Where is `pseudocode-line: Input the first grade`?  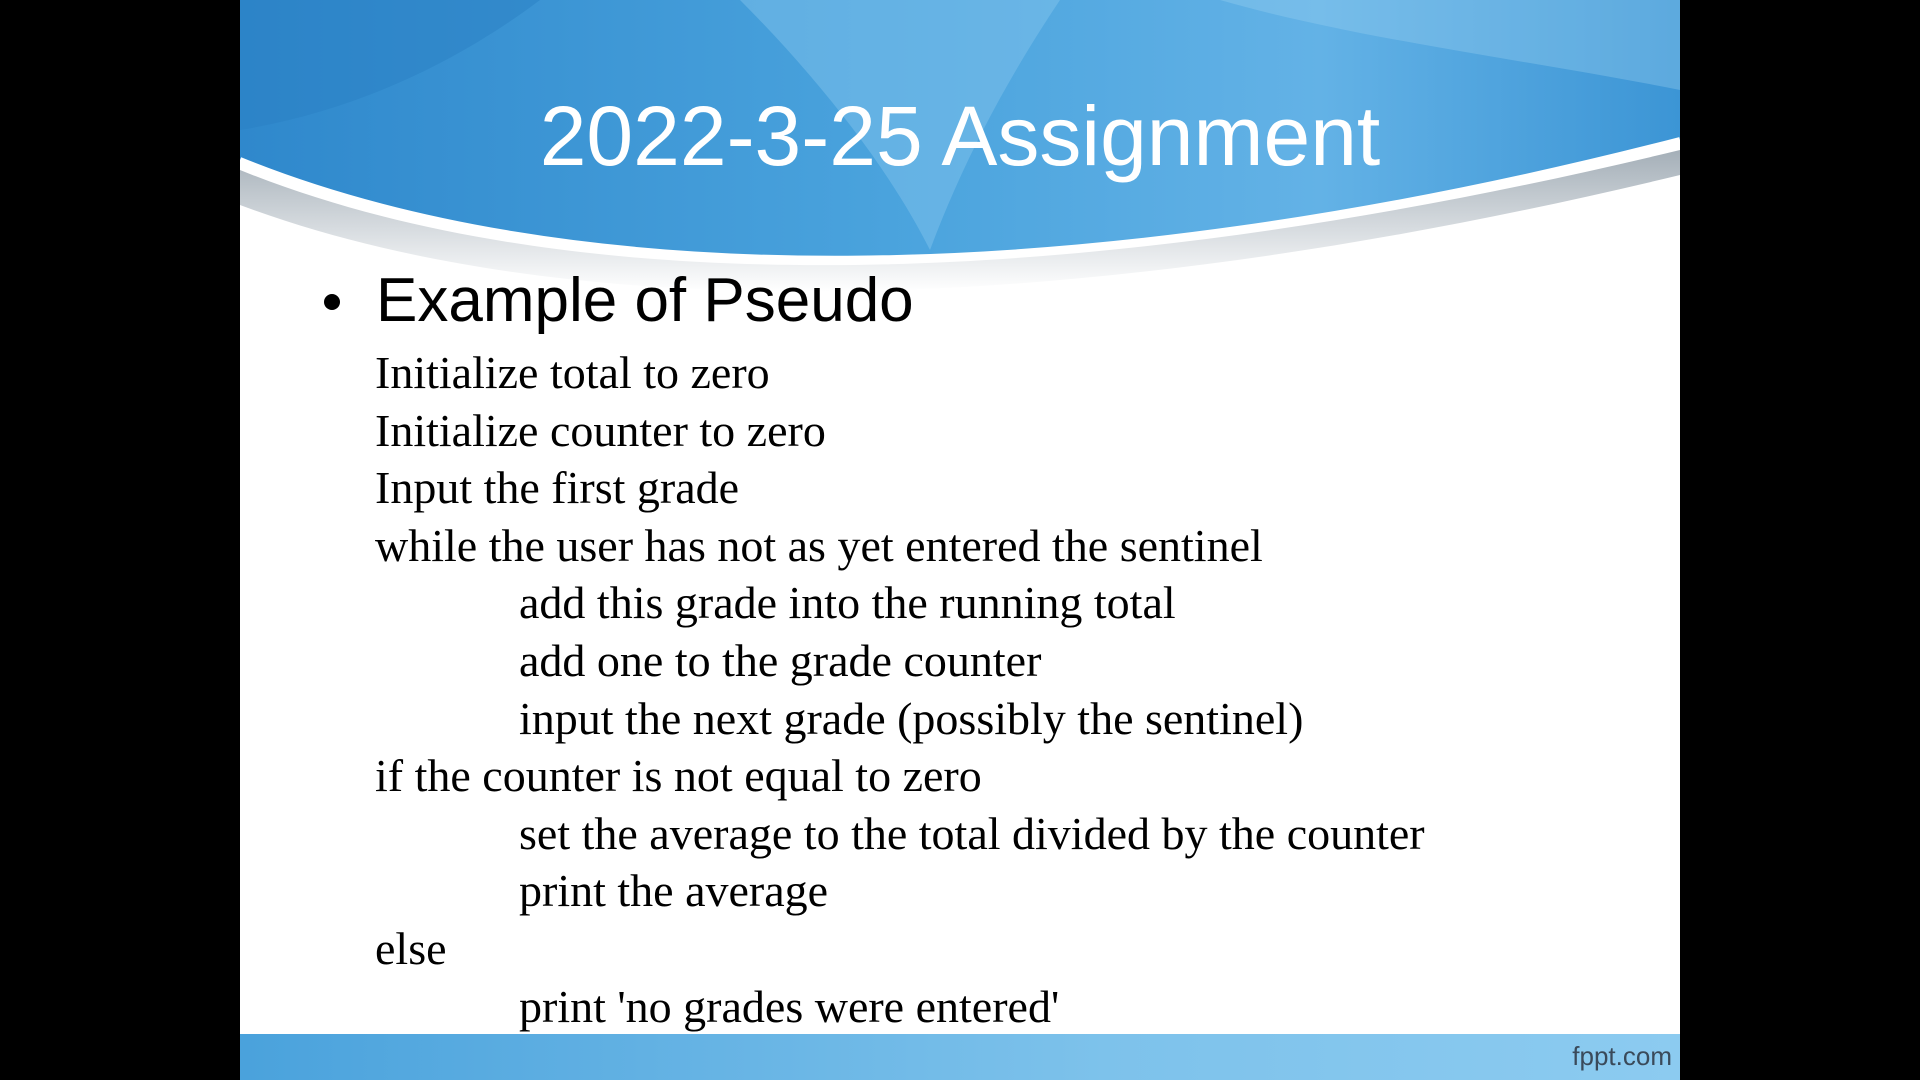 pseudocode-line: Input the first grade is located at coordinates (557, 488).